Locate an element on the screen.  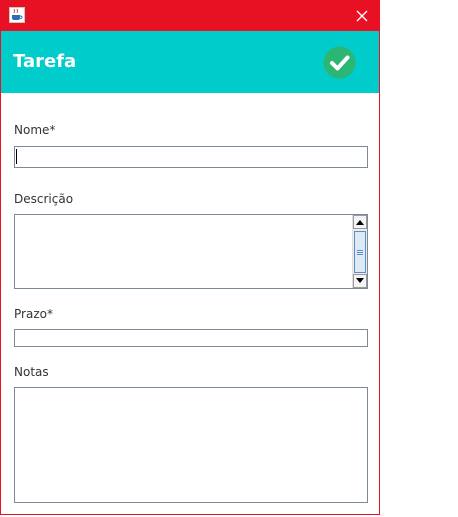
scroll-thumb is located at coordinates (360, 252).